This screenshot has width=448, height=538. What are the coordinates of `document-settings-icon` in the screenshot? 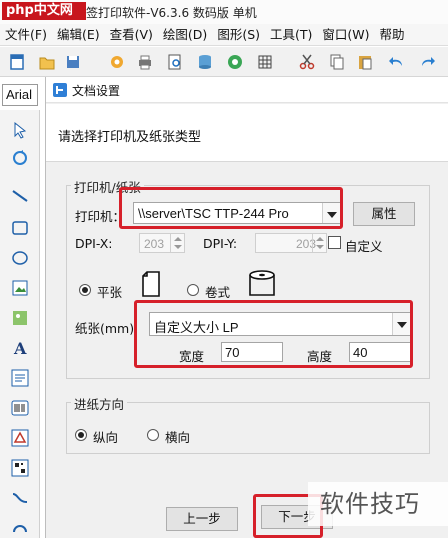 It's located at (60, 90).